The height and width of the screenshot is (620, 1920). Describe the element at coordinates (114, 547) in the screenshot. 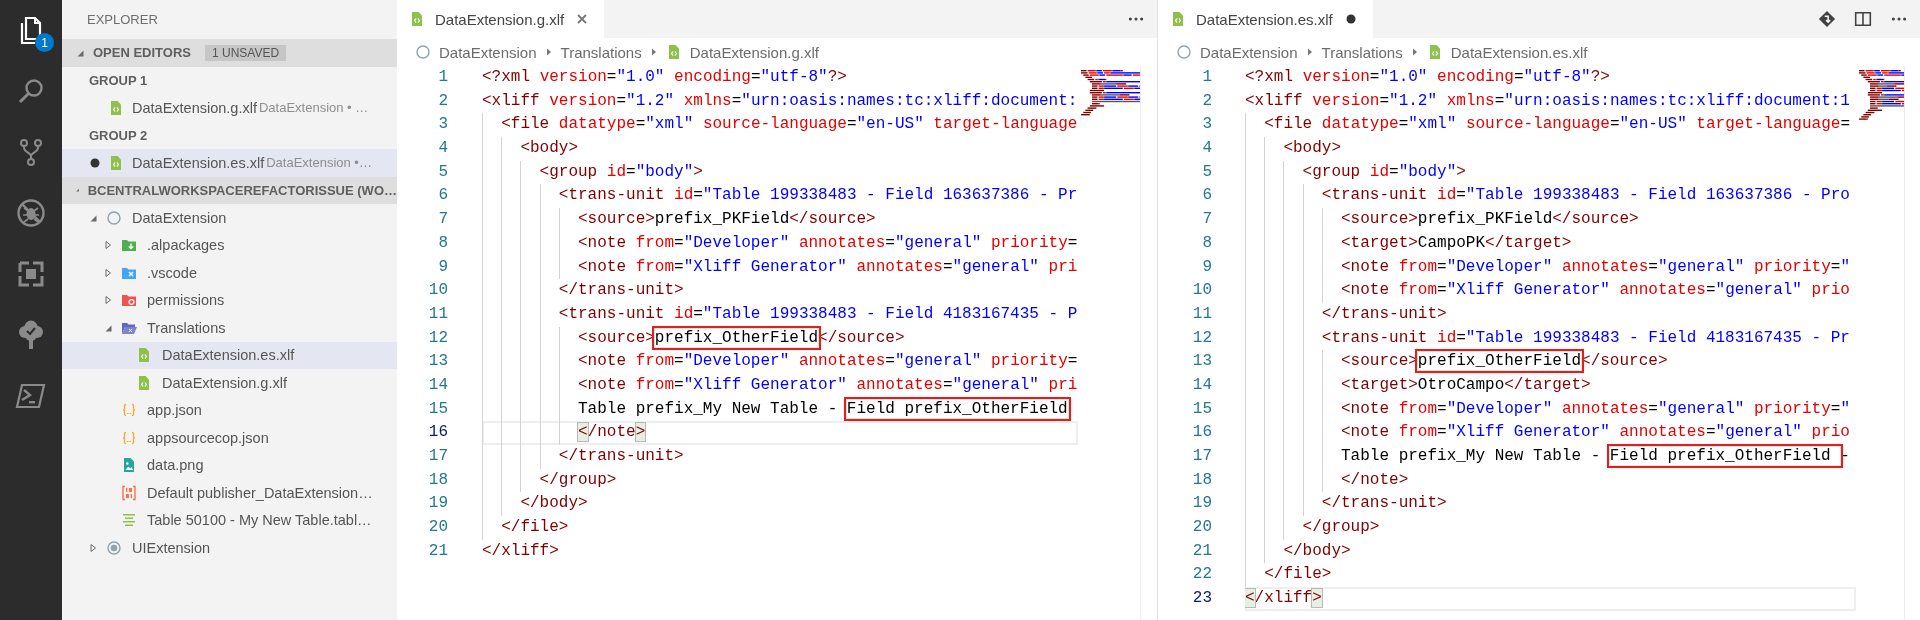

I see `target-icon` at that location.